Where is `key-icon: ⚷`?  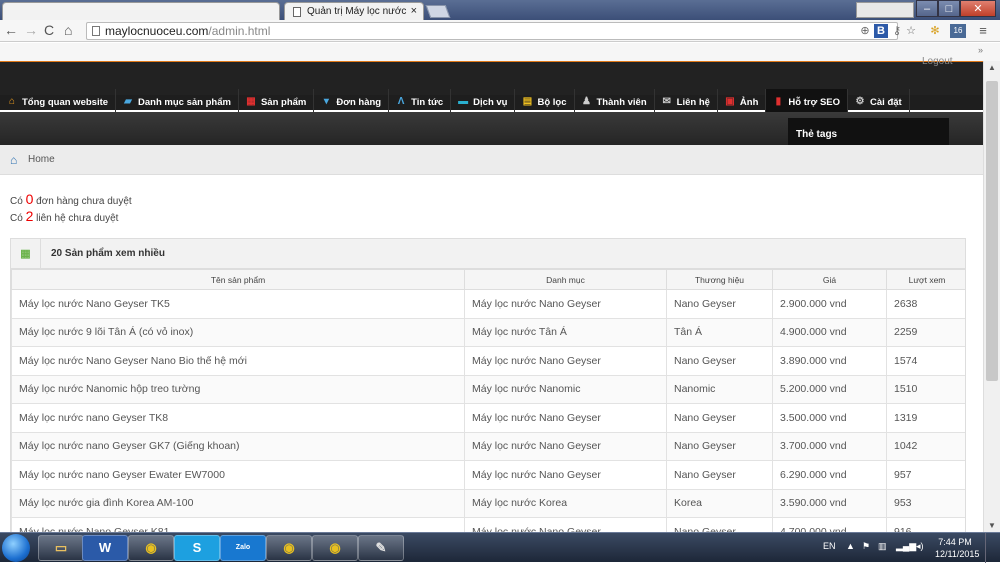 key-icon: ⚷ is located at coordinates (897, 31).